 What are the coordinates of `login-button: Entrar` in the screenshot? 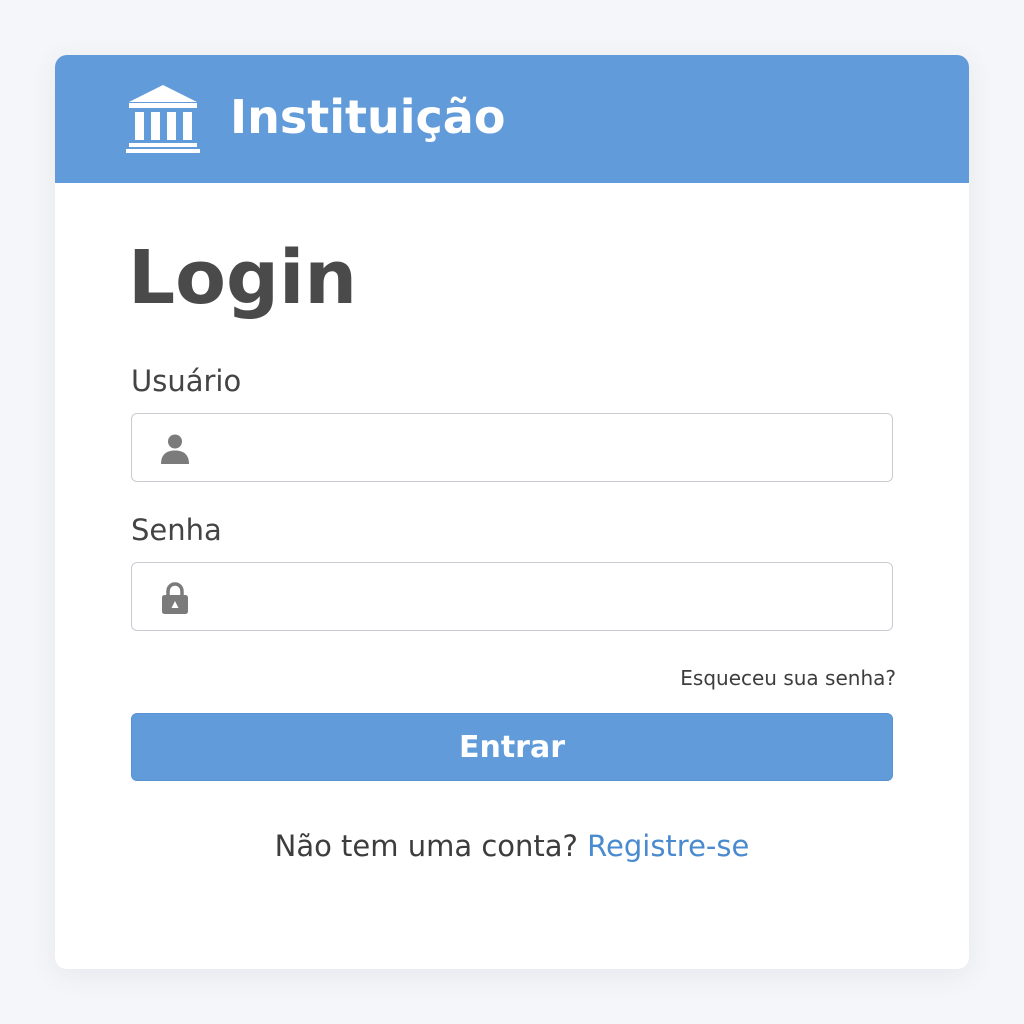 It's located at (512, 747).